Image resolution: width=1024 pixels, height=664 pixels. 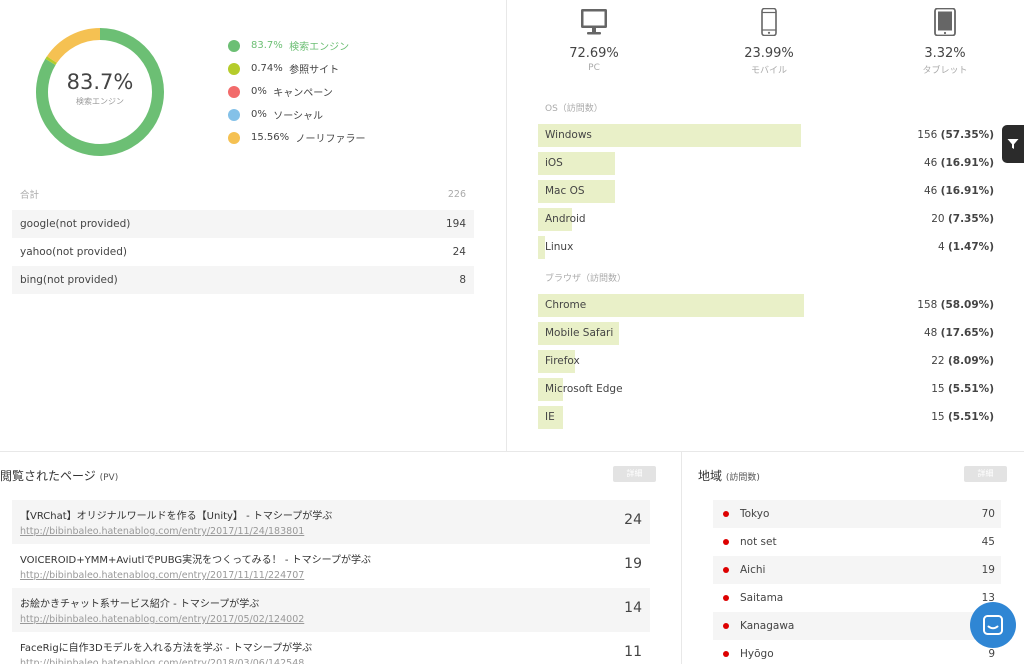 What do you see at coordinates (985, 474) in the screenshot?
I see `region-detail-button: 詳細` at bounding box center [985, 474].